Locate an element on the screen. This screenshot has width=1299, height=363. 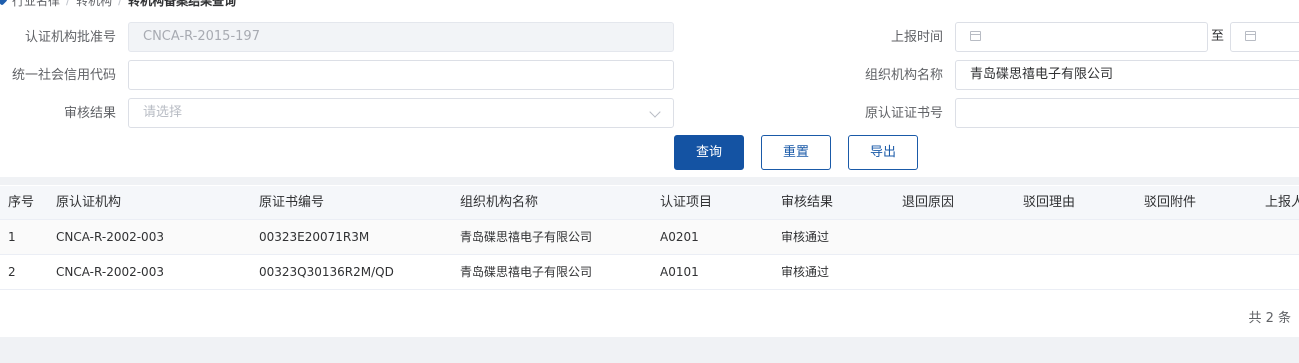
breadcrumb-item: 行业名律 is located at coordinates (36, 4).